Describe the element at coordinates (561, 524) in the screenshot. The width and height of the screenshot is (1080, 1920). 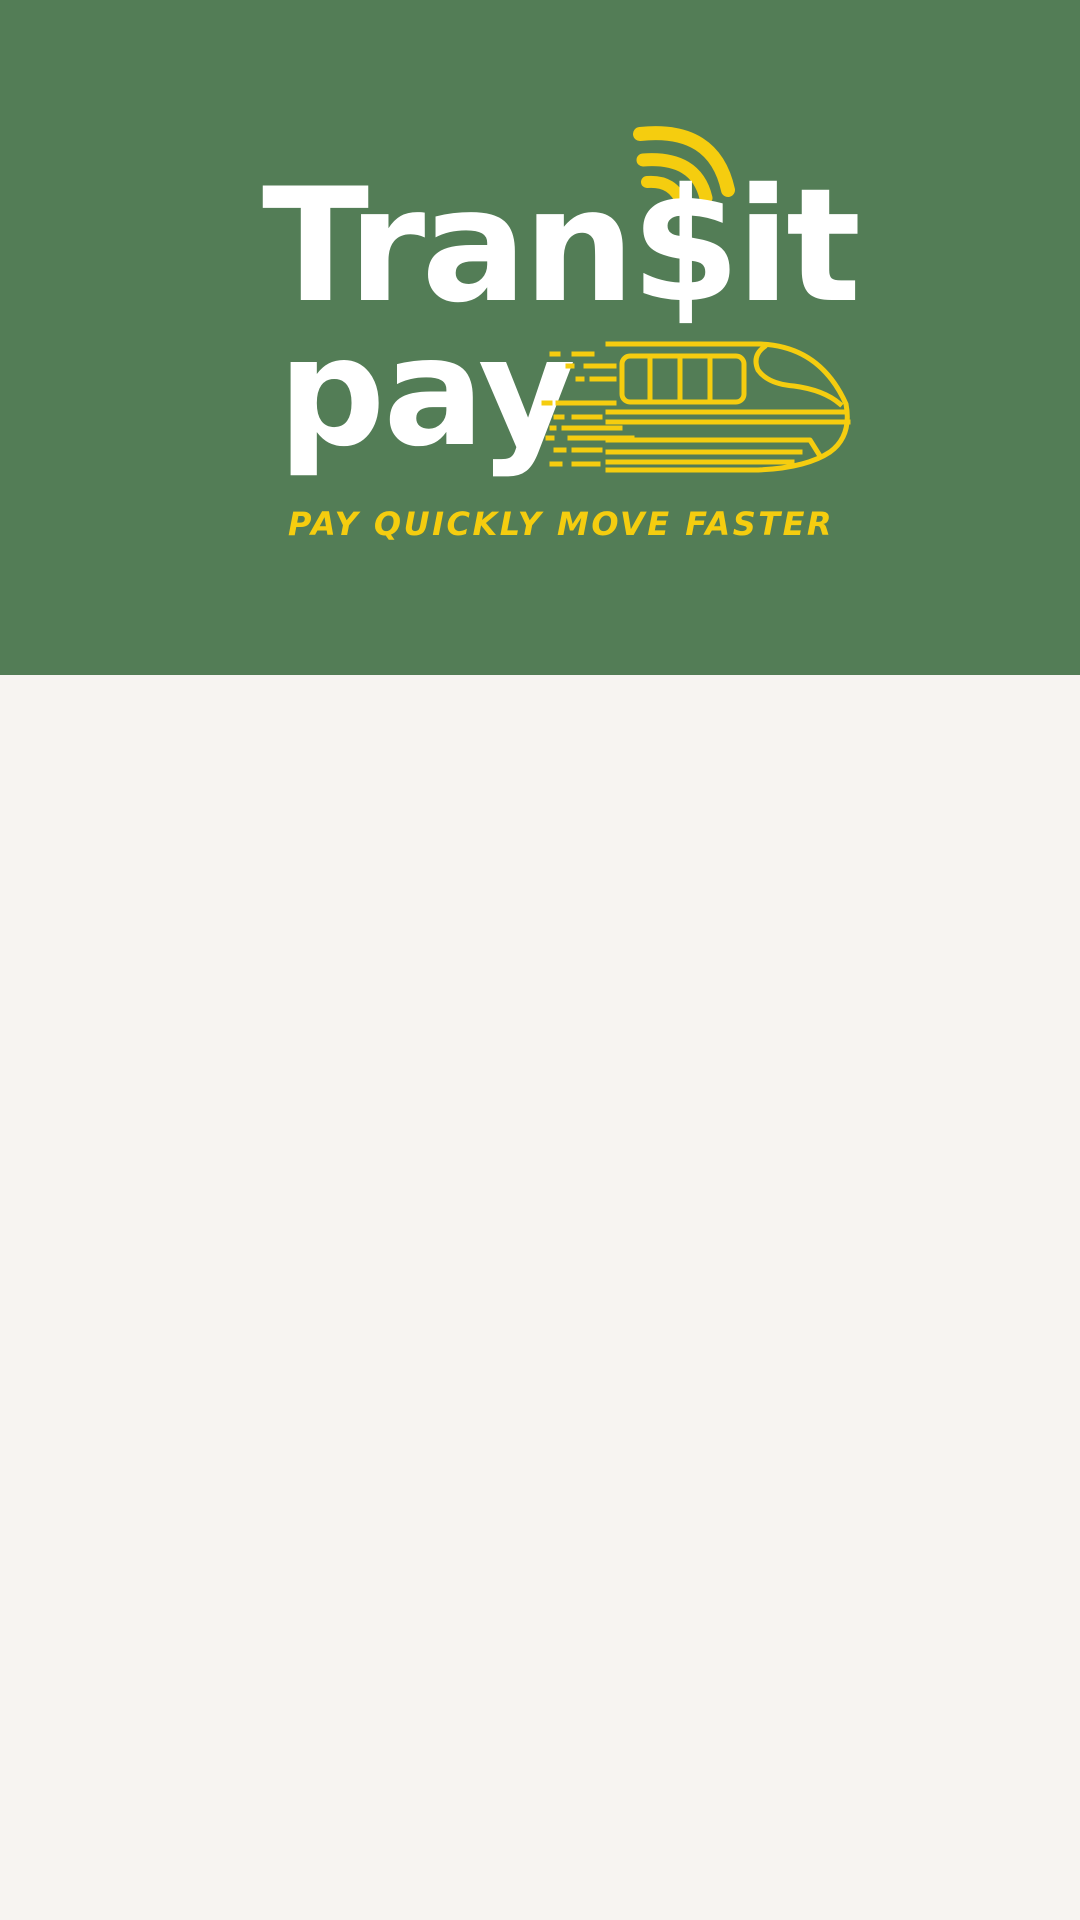
I see `app-tagline: PAY QUICKLY MOVE FASTER` at that location.